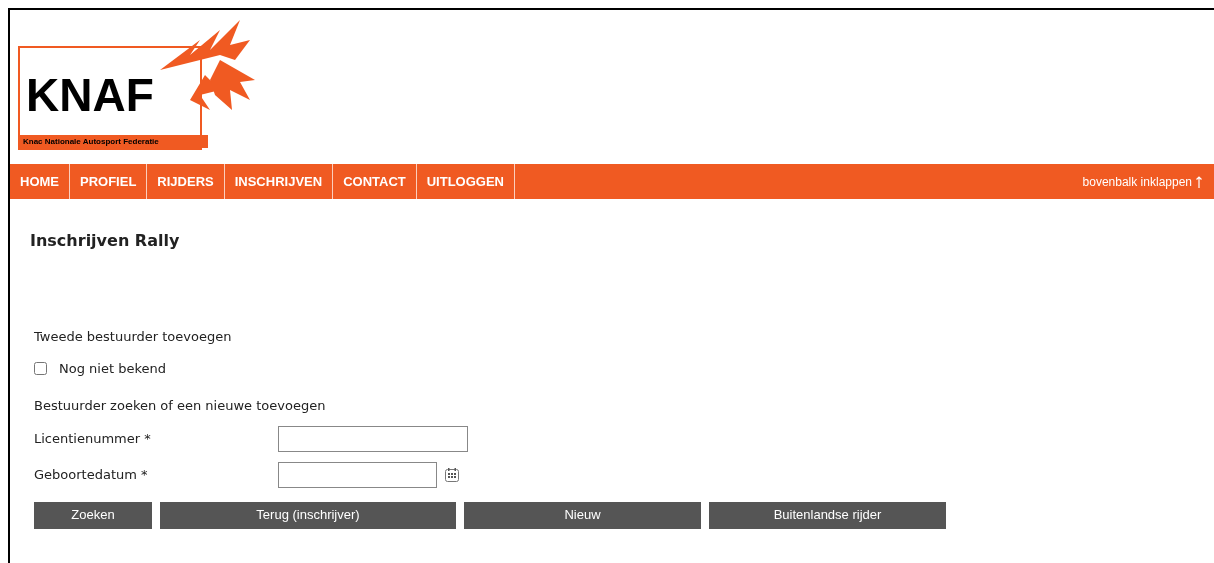 The height and width of the screenshot is (563, 1214). Describe the element at coordinates (452, 474) in the screenshot. I see `calendar-icon` at that location.